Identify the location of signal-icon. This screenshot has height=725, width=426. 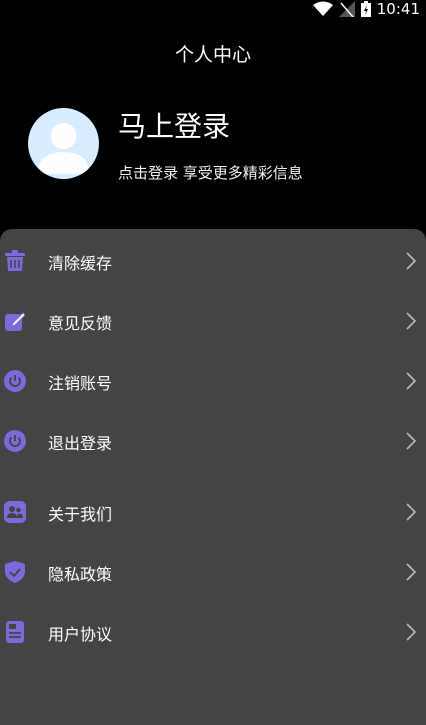
(346, 9).